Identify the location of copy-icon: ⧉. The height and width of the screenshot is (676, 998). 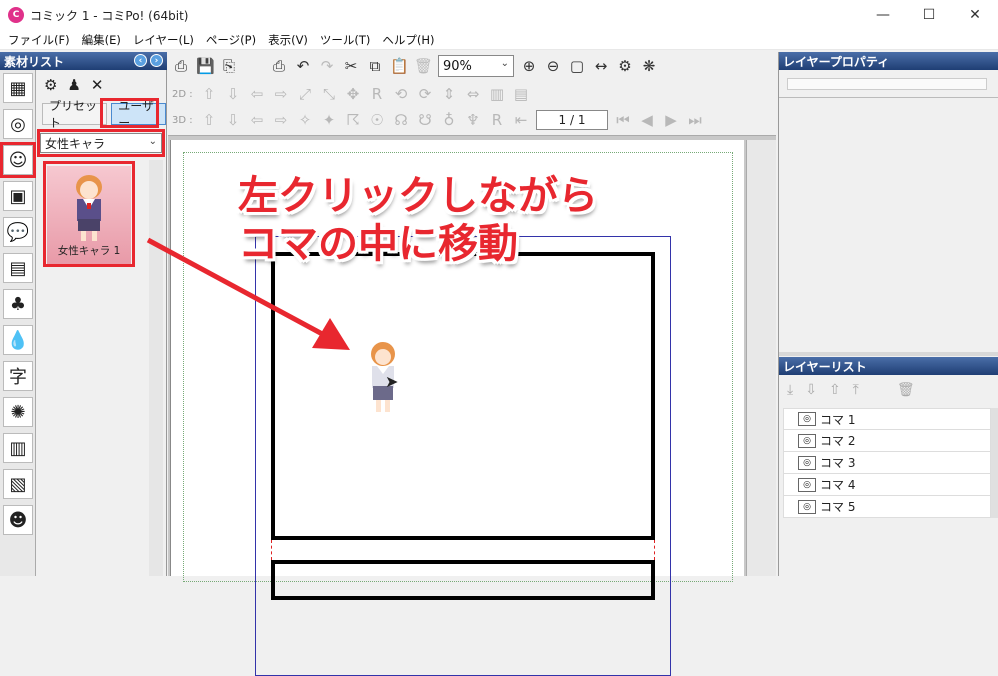
(375, 66).